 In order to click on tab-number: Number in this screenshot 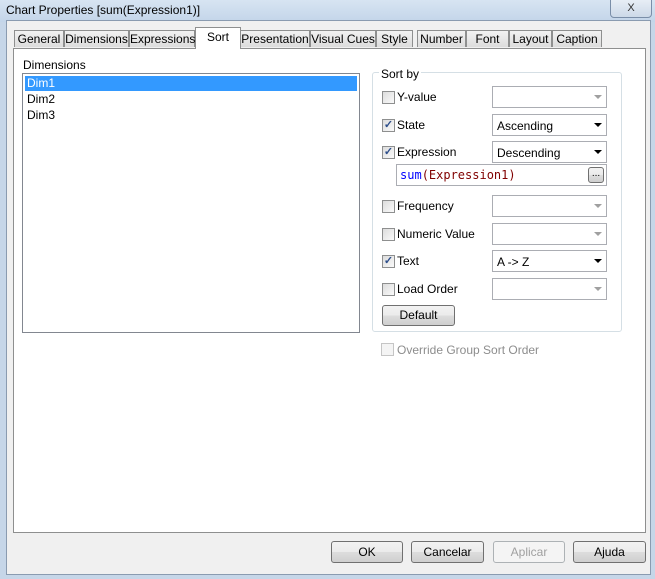, I will do `click(441, 38)`.